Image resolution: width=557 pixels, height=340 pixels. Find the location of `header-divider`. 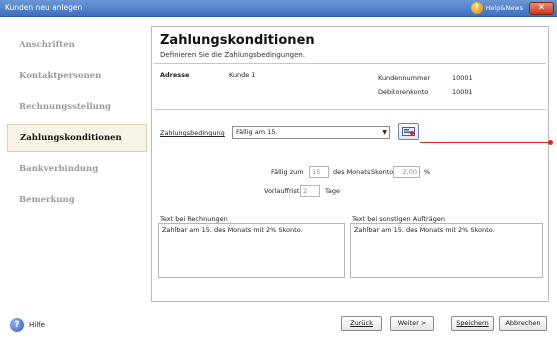

header-divider is located at coordinates (350, 63).